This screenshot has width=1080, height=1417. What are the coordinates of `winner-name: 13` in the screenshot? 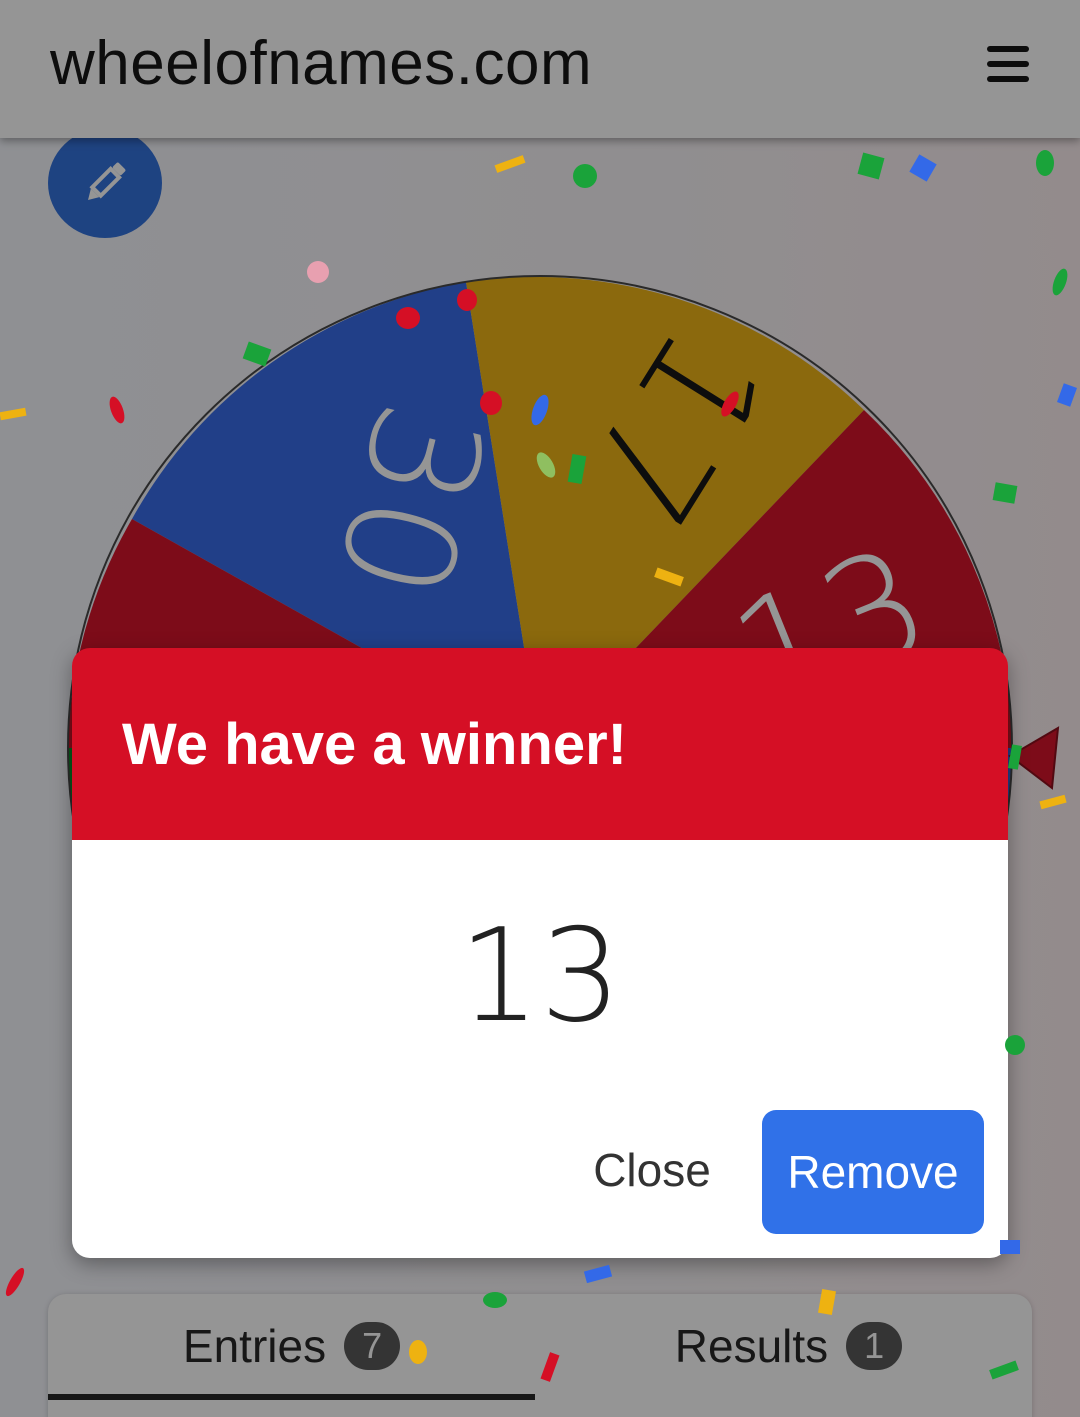 It's located at (540, 976).